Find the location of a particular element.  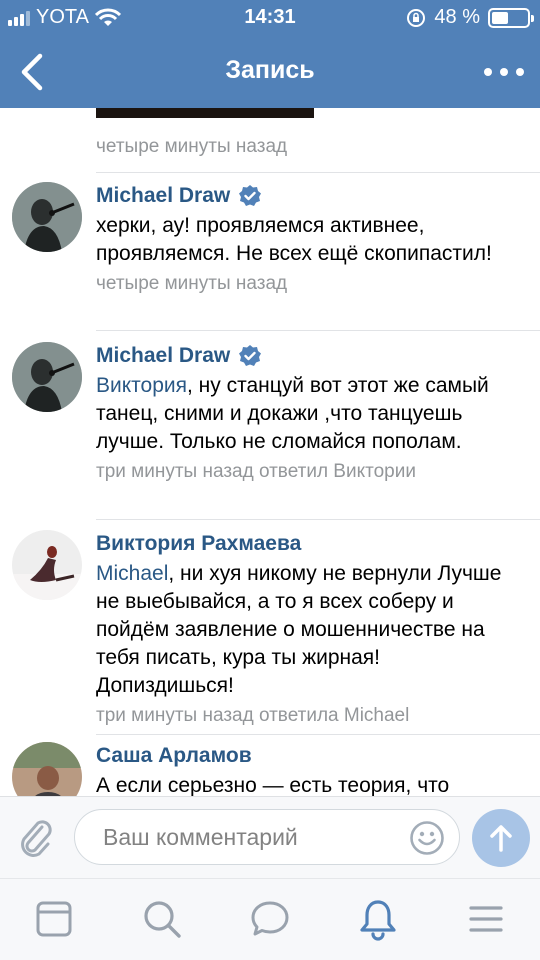

paperclip-icon is located at coordinates (36, 837).